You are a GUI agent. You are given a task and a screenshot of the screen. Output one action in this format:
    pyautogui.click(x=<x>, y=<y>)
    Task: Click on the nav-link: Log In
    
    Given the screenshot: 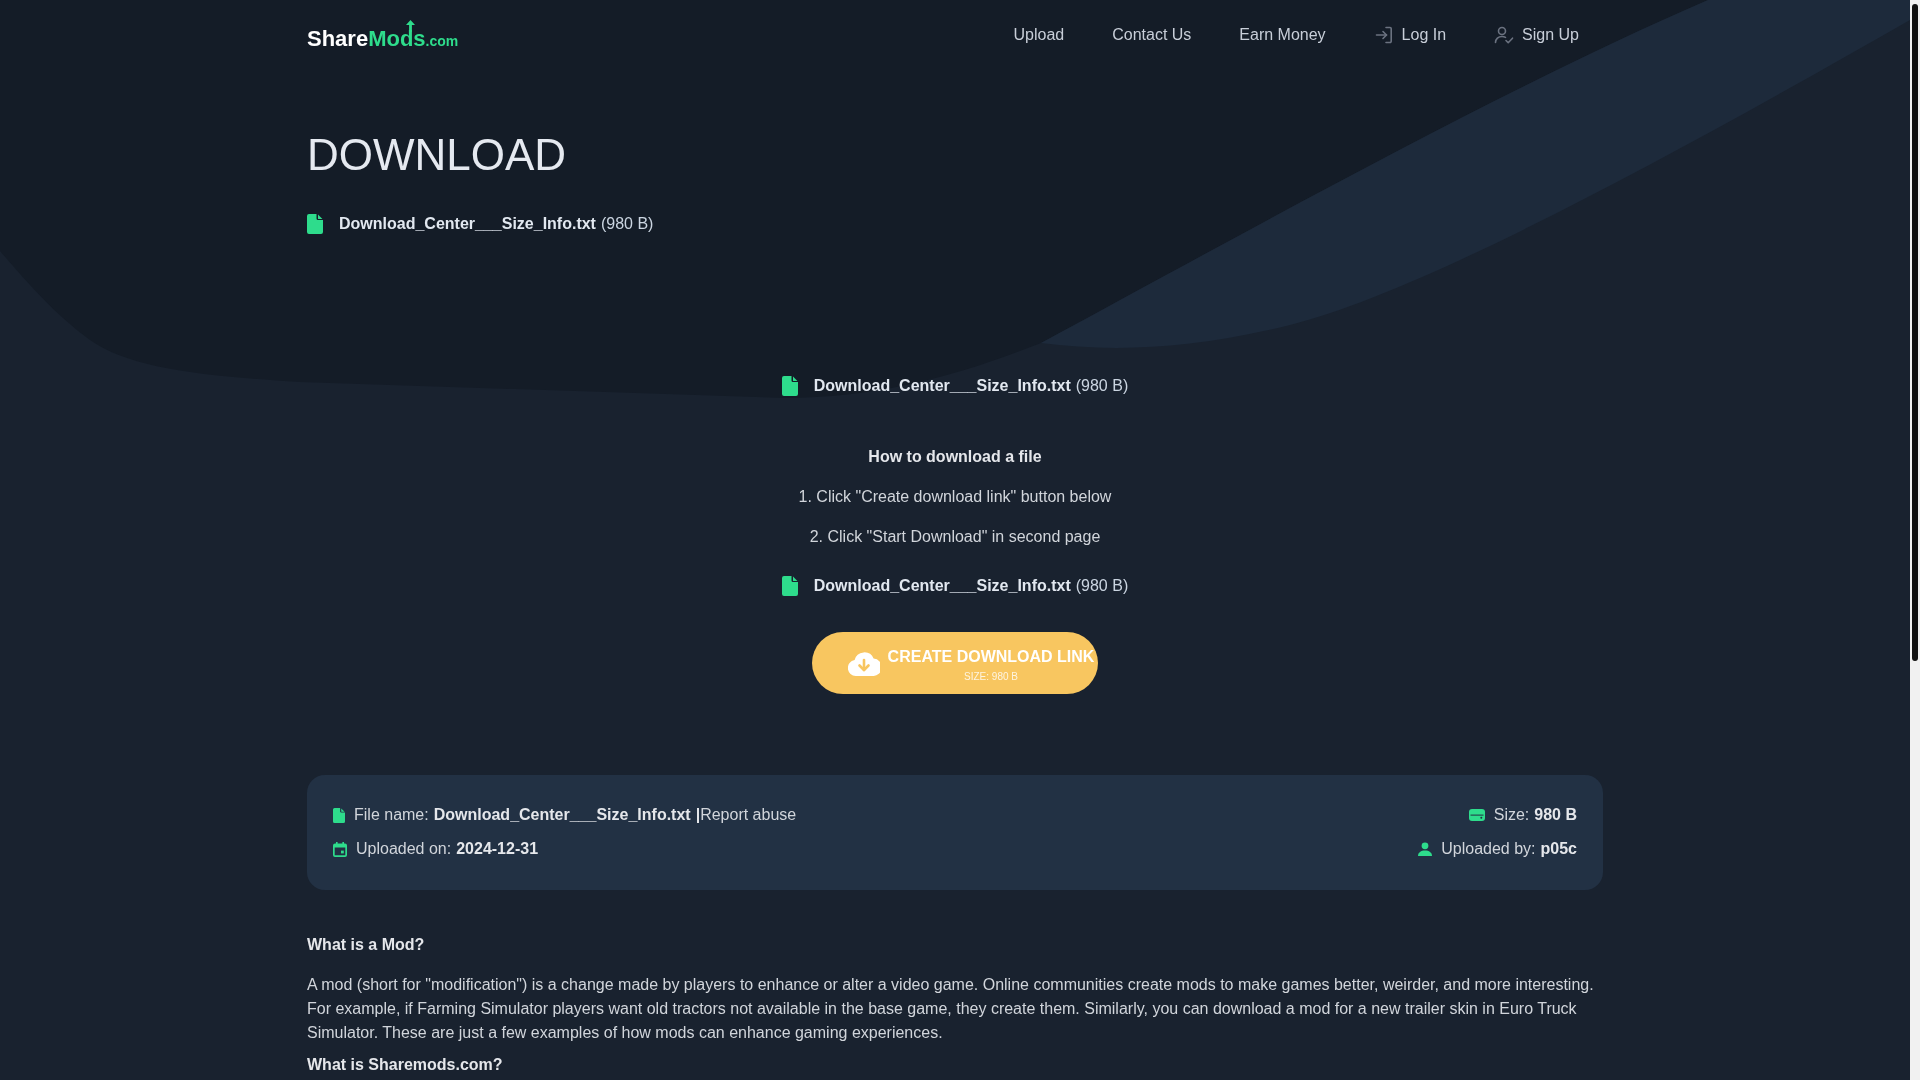 What is the action you would take?
    pyautogui.click(x=1410, y=35)
    